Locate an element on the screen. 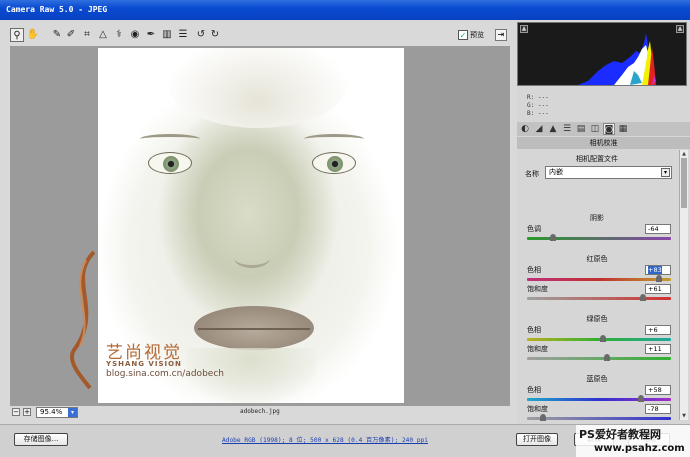 The image size is (690, 457). b-value: --- is located at coordinates (543, 113).